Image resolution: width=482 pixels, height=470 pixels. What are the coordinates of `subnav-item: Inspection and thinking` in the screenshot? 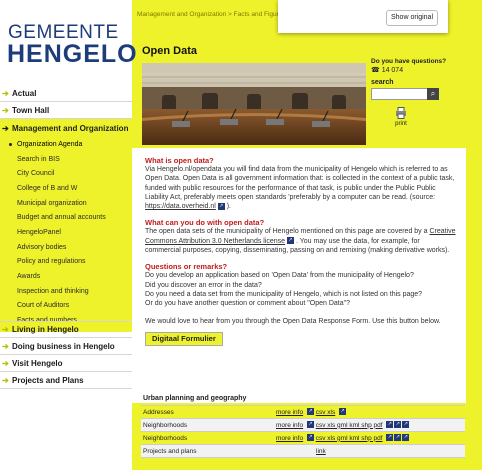 It's located at (66, 291).